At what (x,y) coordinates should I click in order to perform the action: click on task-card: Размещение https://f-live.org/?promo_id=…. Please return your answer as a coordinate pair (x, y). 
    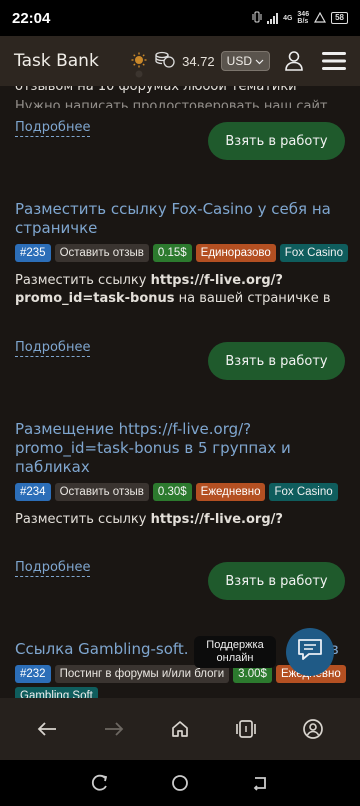
    Looking at the image, I should click on (182, 474).